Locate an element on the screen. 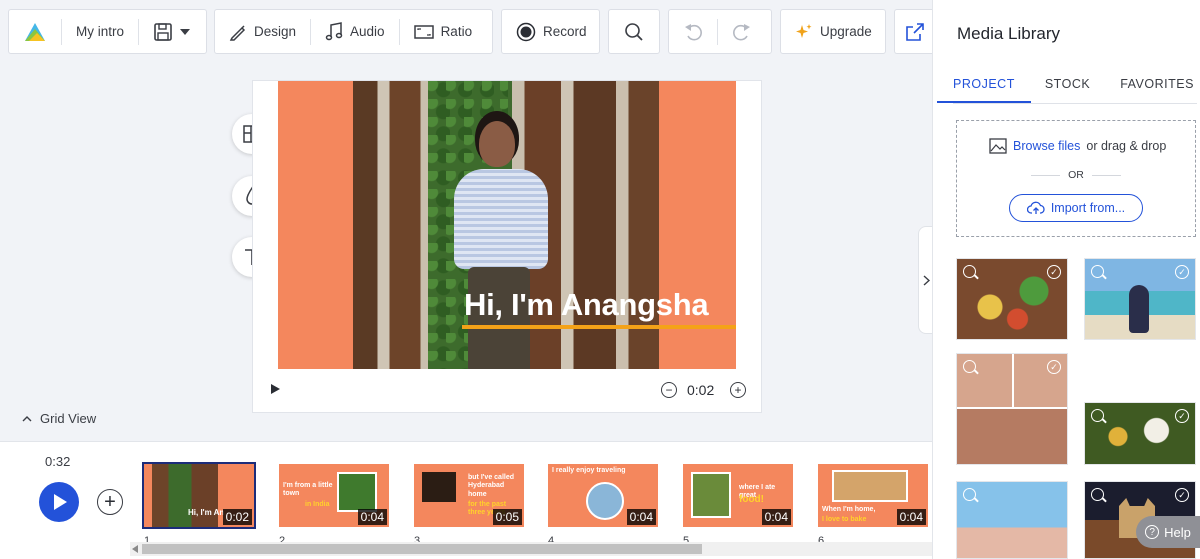 Image resolution: width=1200 pixels, height=559 pixels. sparkle-icon is located at coordinates (804, 30).